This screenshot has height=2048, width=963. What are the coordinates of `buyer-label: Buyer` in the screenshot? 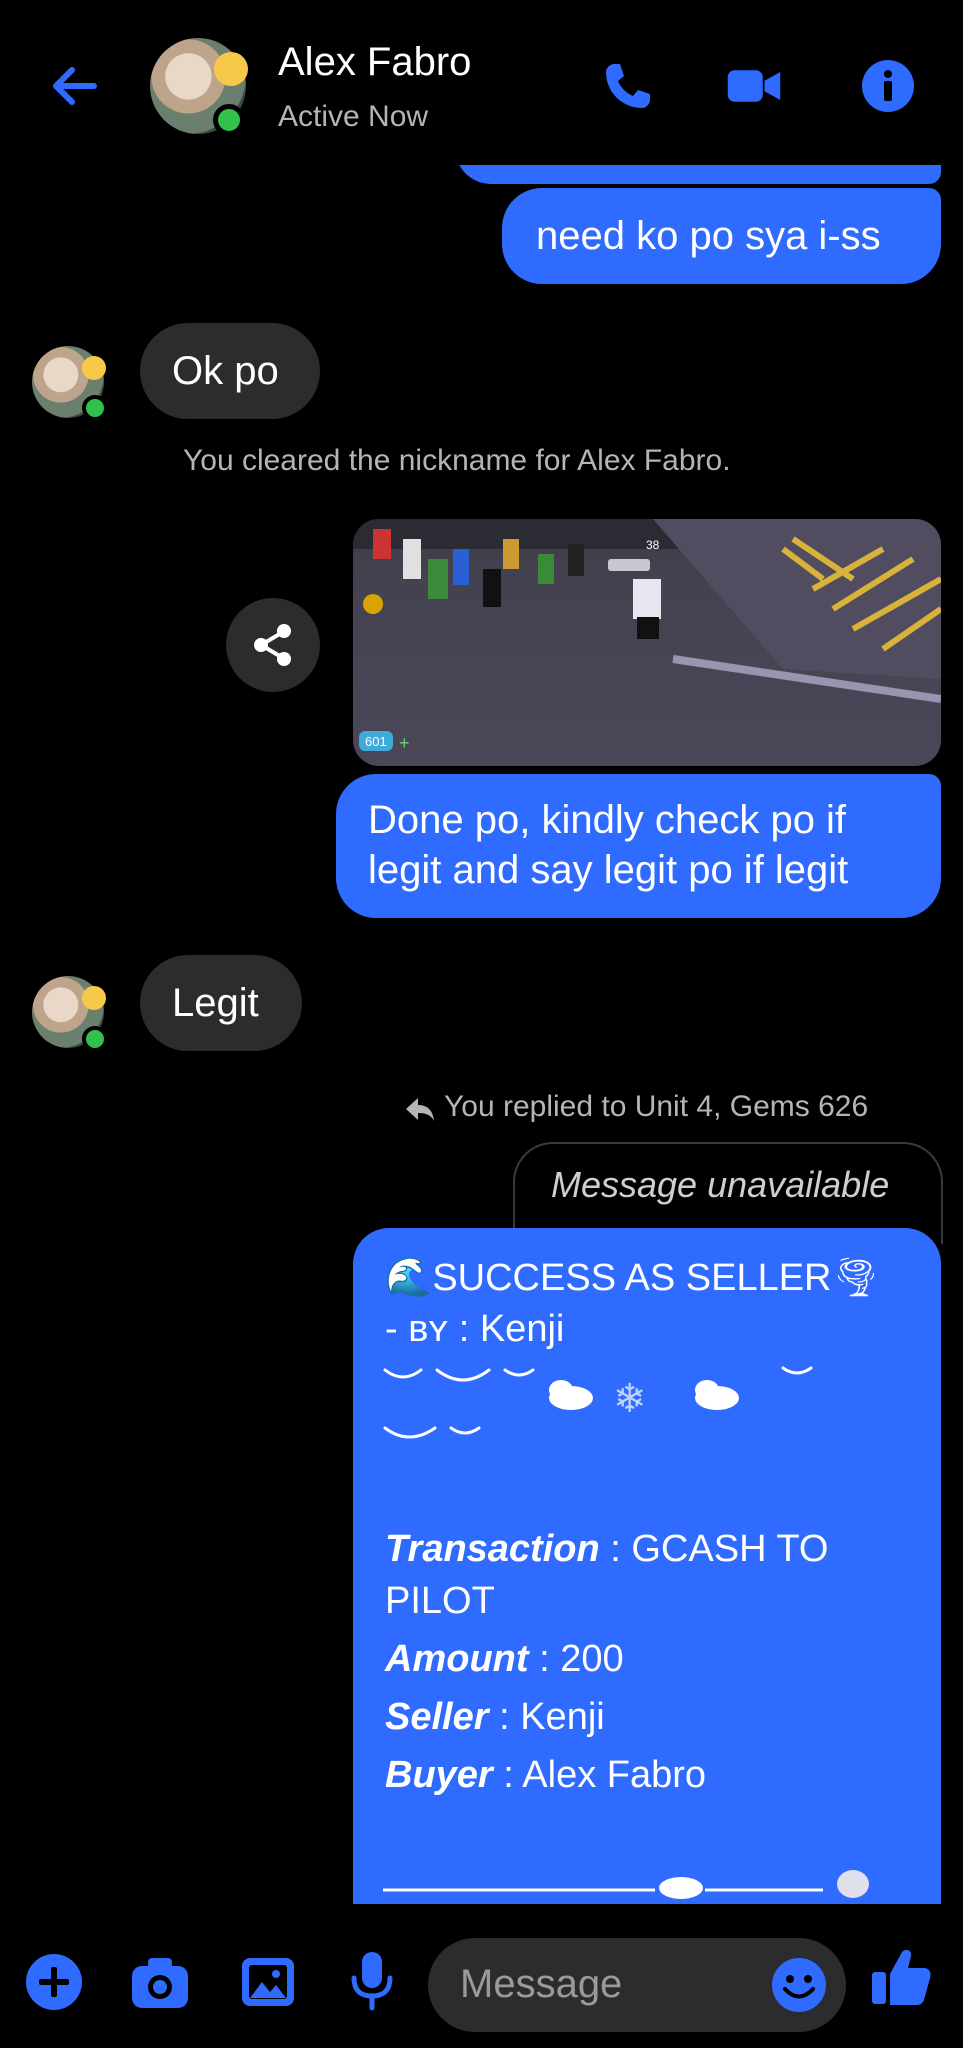 It's located at (439, 1775).